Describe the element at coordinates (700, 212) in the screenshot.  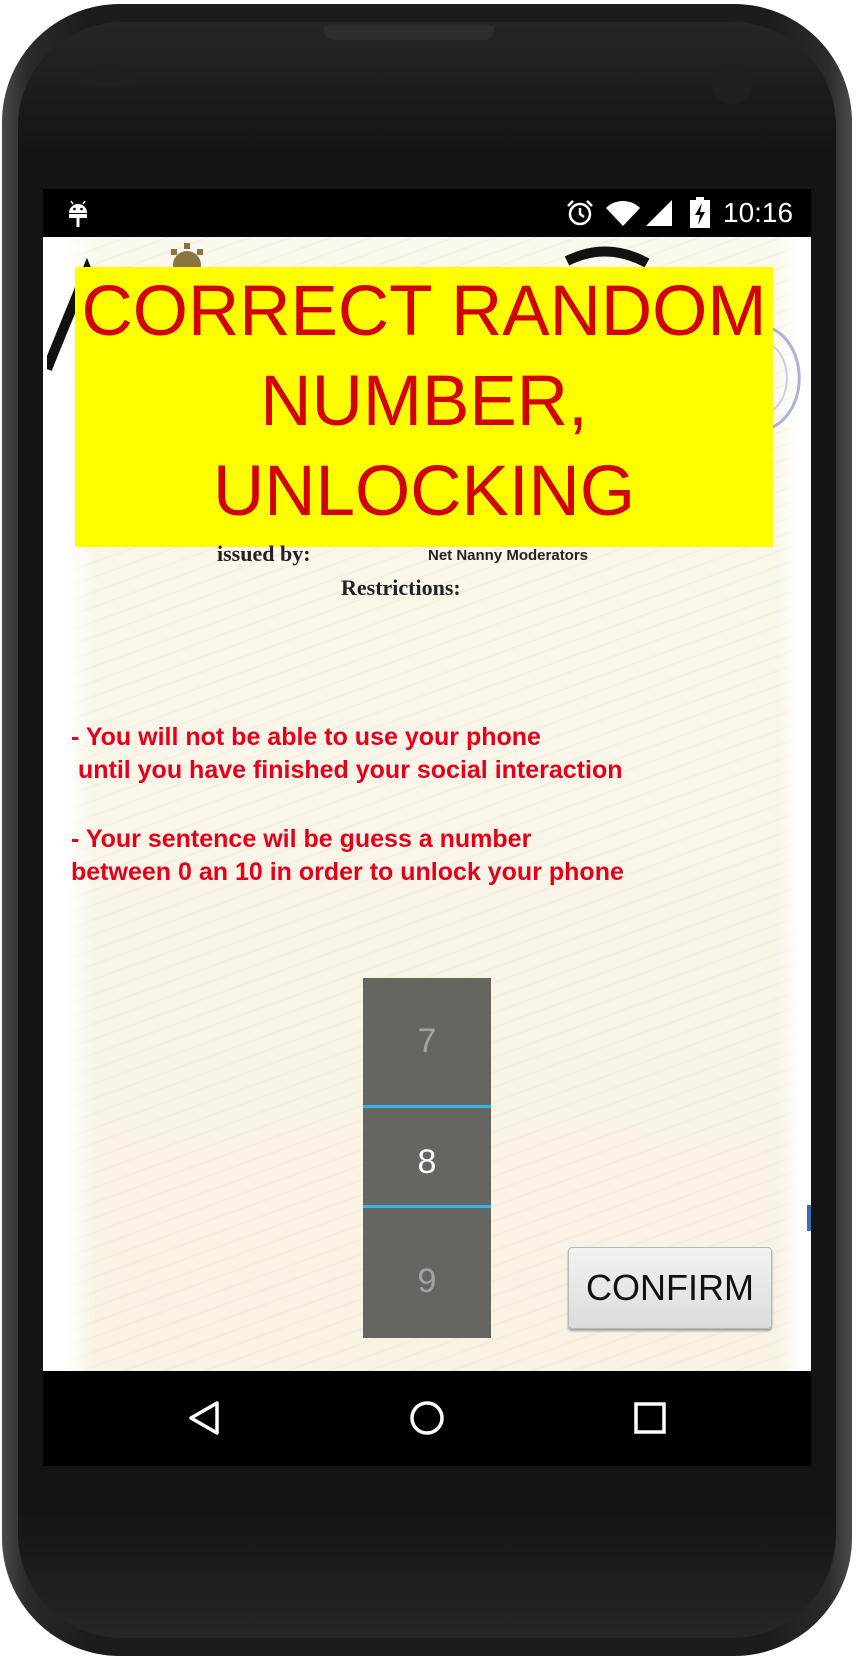
I see `battery-charging-icon` at that location.